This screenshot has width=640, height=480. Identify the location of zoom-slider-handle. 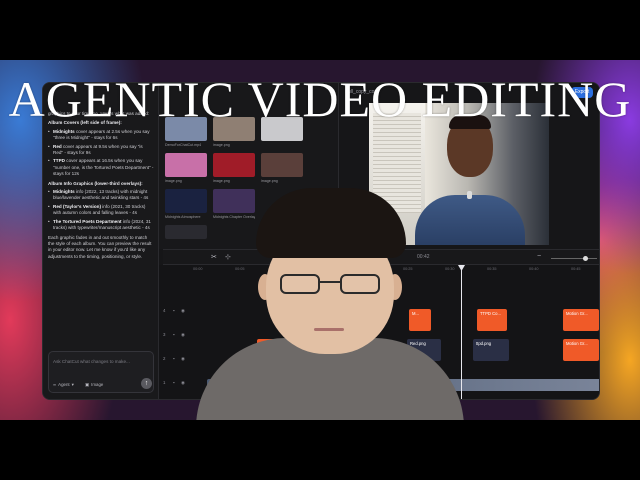
(585, 258).